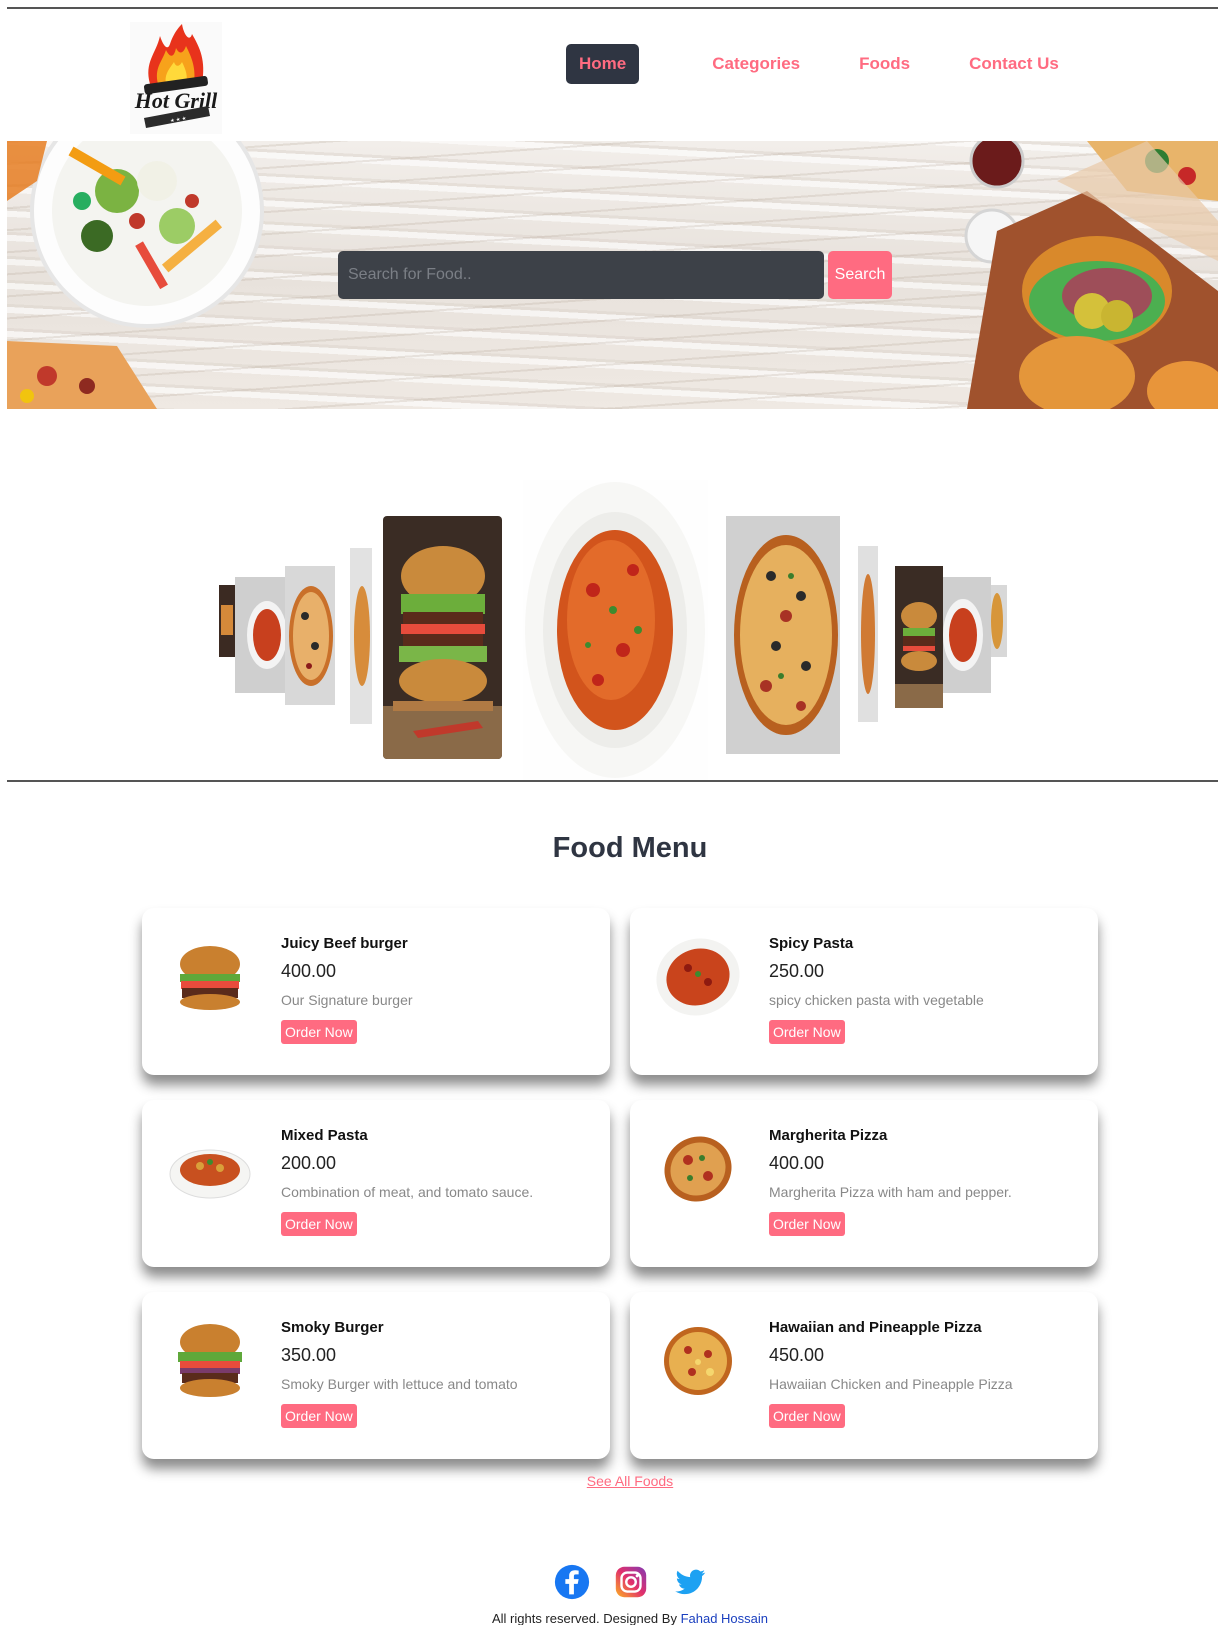 The image size is (1218, 1625). Describe the element at coordinates (210, 1169) in the screenshot. I see `pasta-plate-image` at that location.